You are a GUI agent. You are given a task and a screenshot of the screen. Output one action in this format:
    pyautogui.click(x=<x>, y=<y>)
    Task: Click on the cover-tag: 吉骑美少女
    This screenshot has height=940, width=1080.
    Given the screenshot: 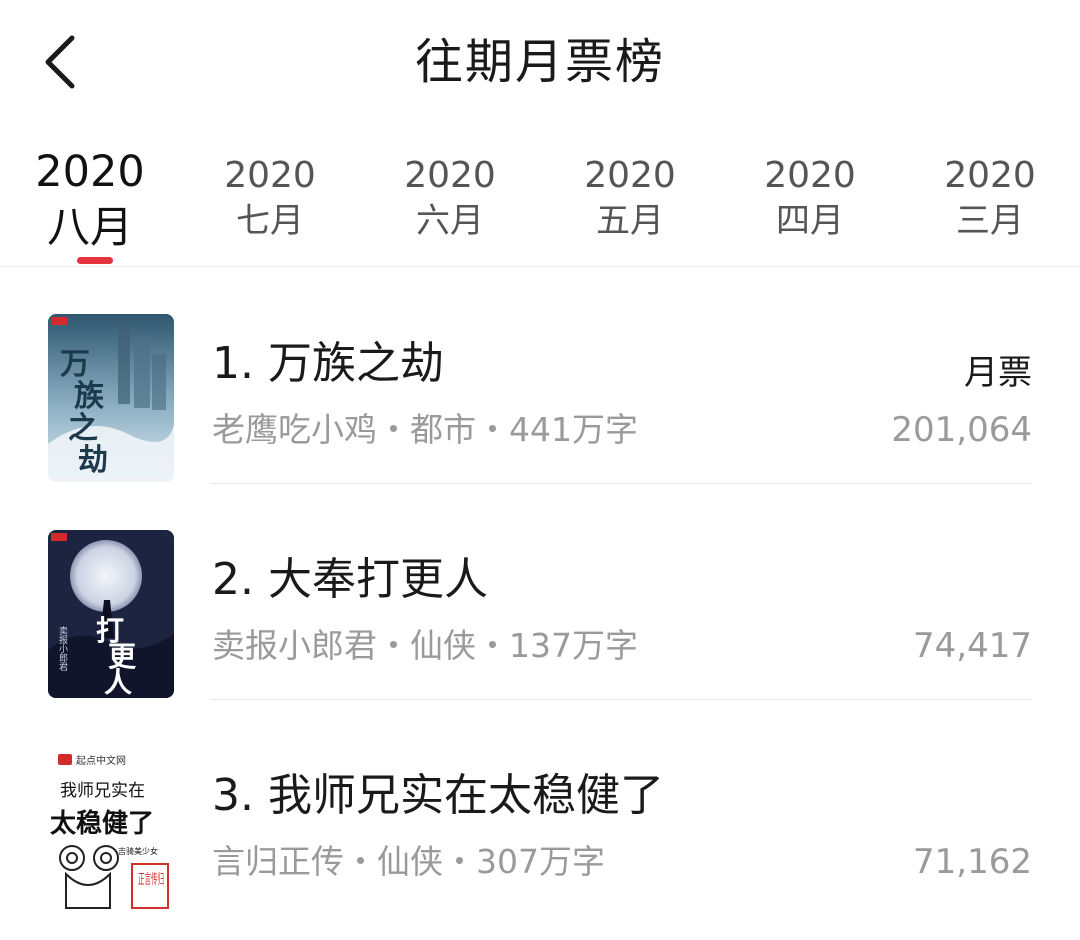 What is the action you would take?
    pyautogui.click(x=138, y=851)
    